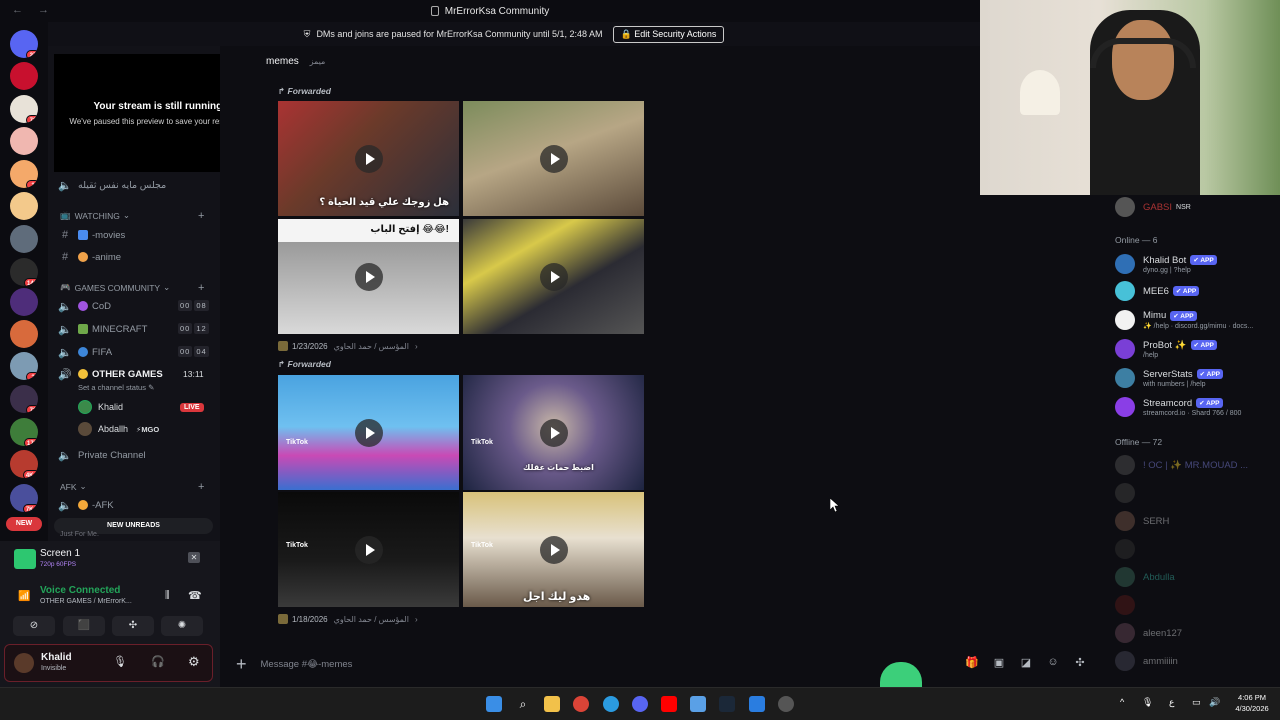  I want to click on member-gabsi: GABSI NSR, so click(1153, 207).